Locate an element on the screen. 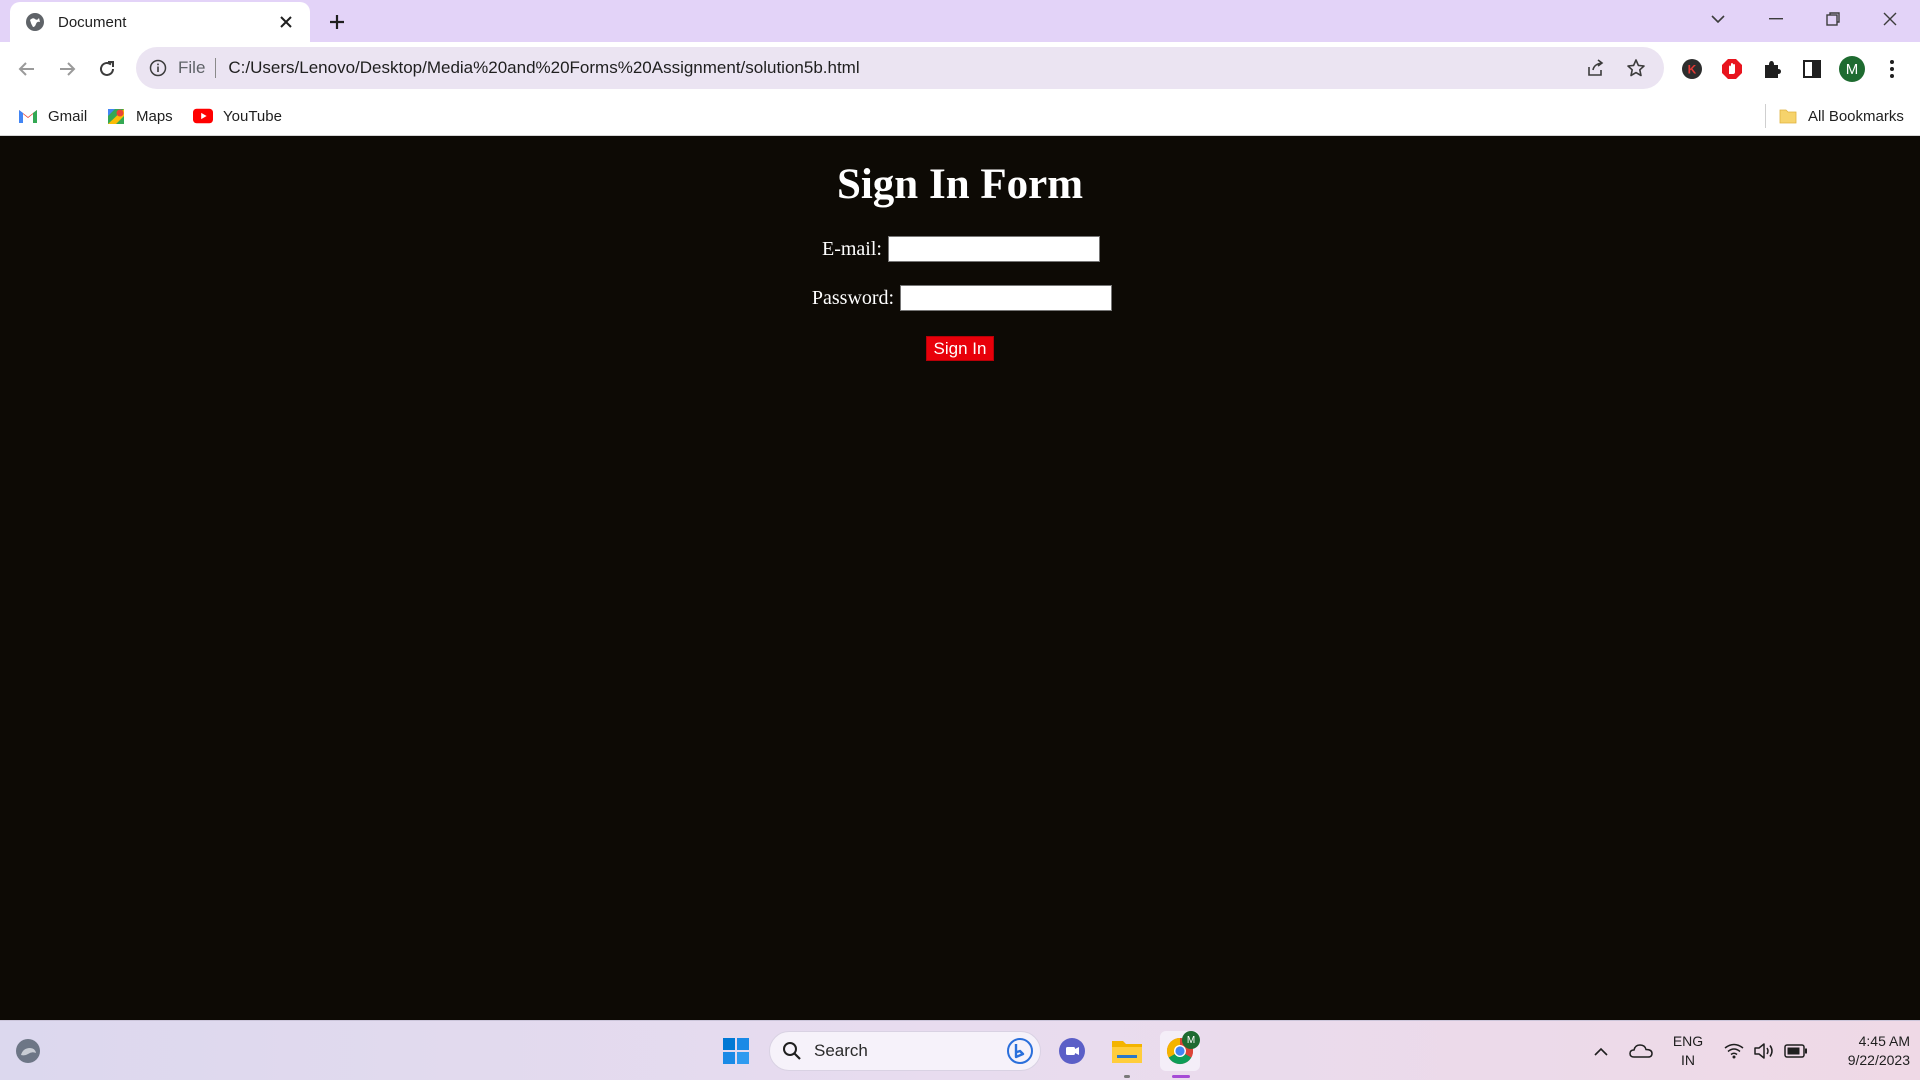  maps-icon is located at coordinates (116, 116).